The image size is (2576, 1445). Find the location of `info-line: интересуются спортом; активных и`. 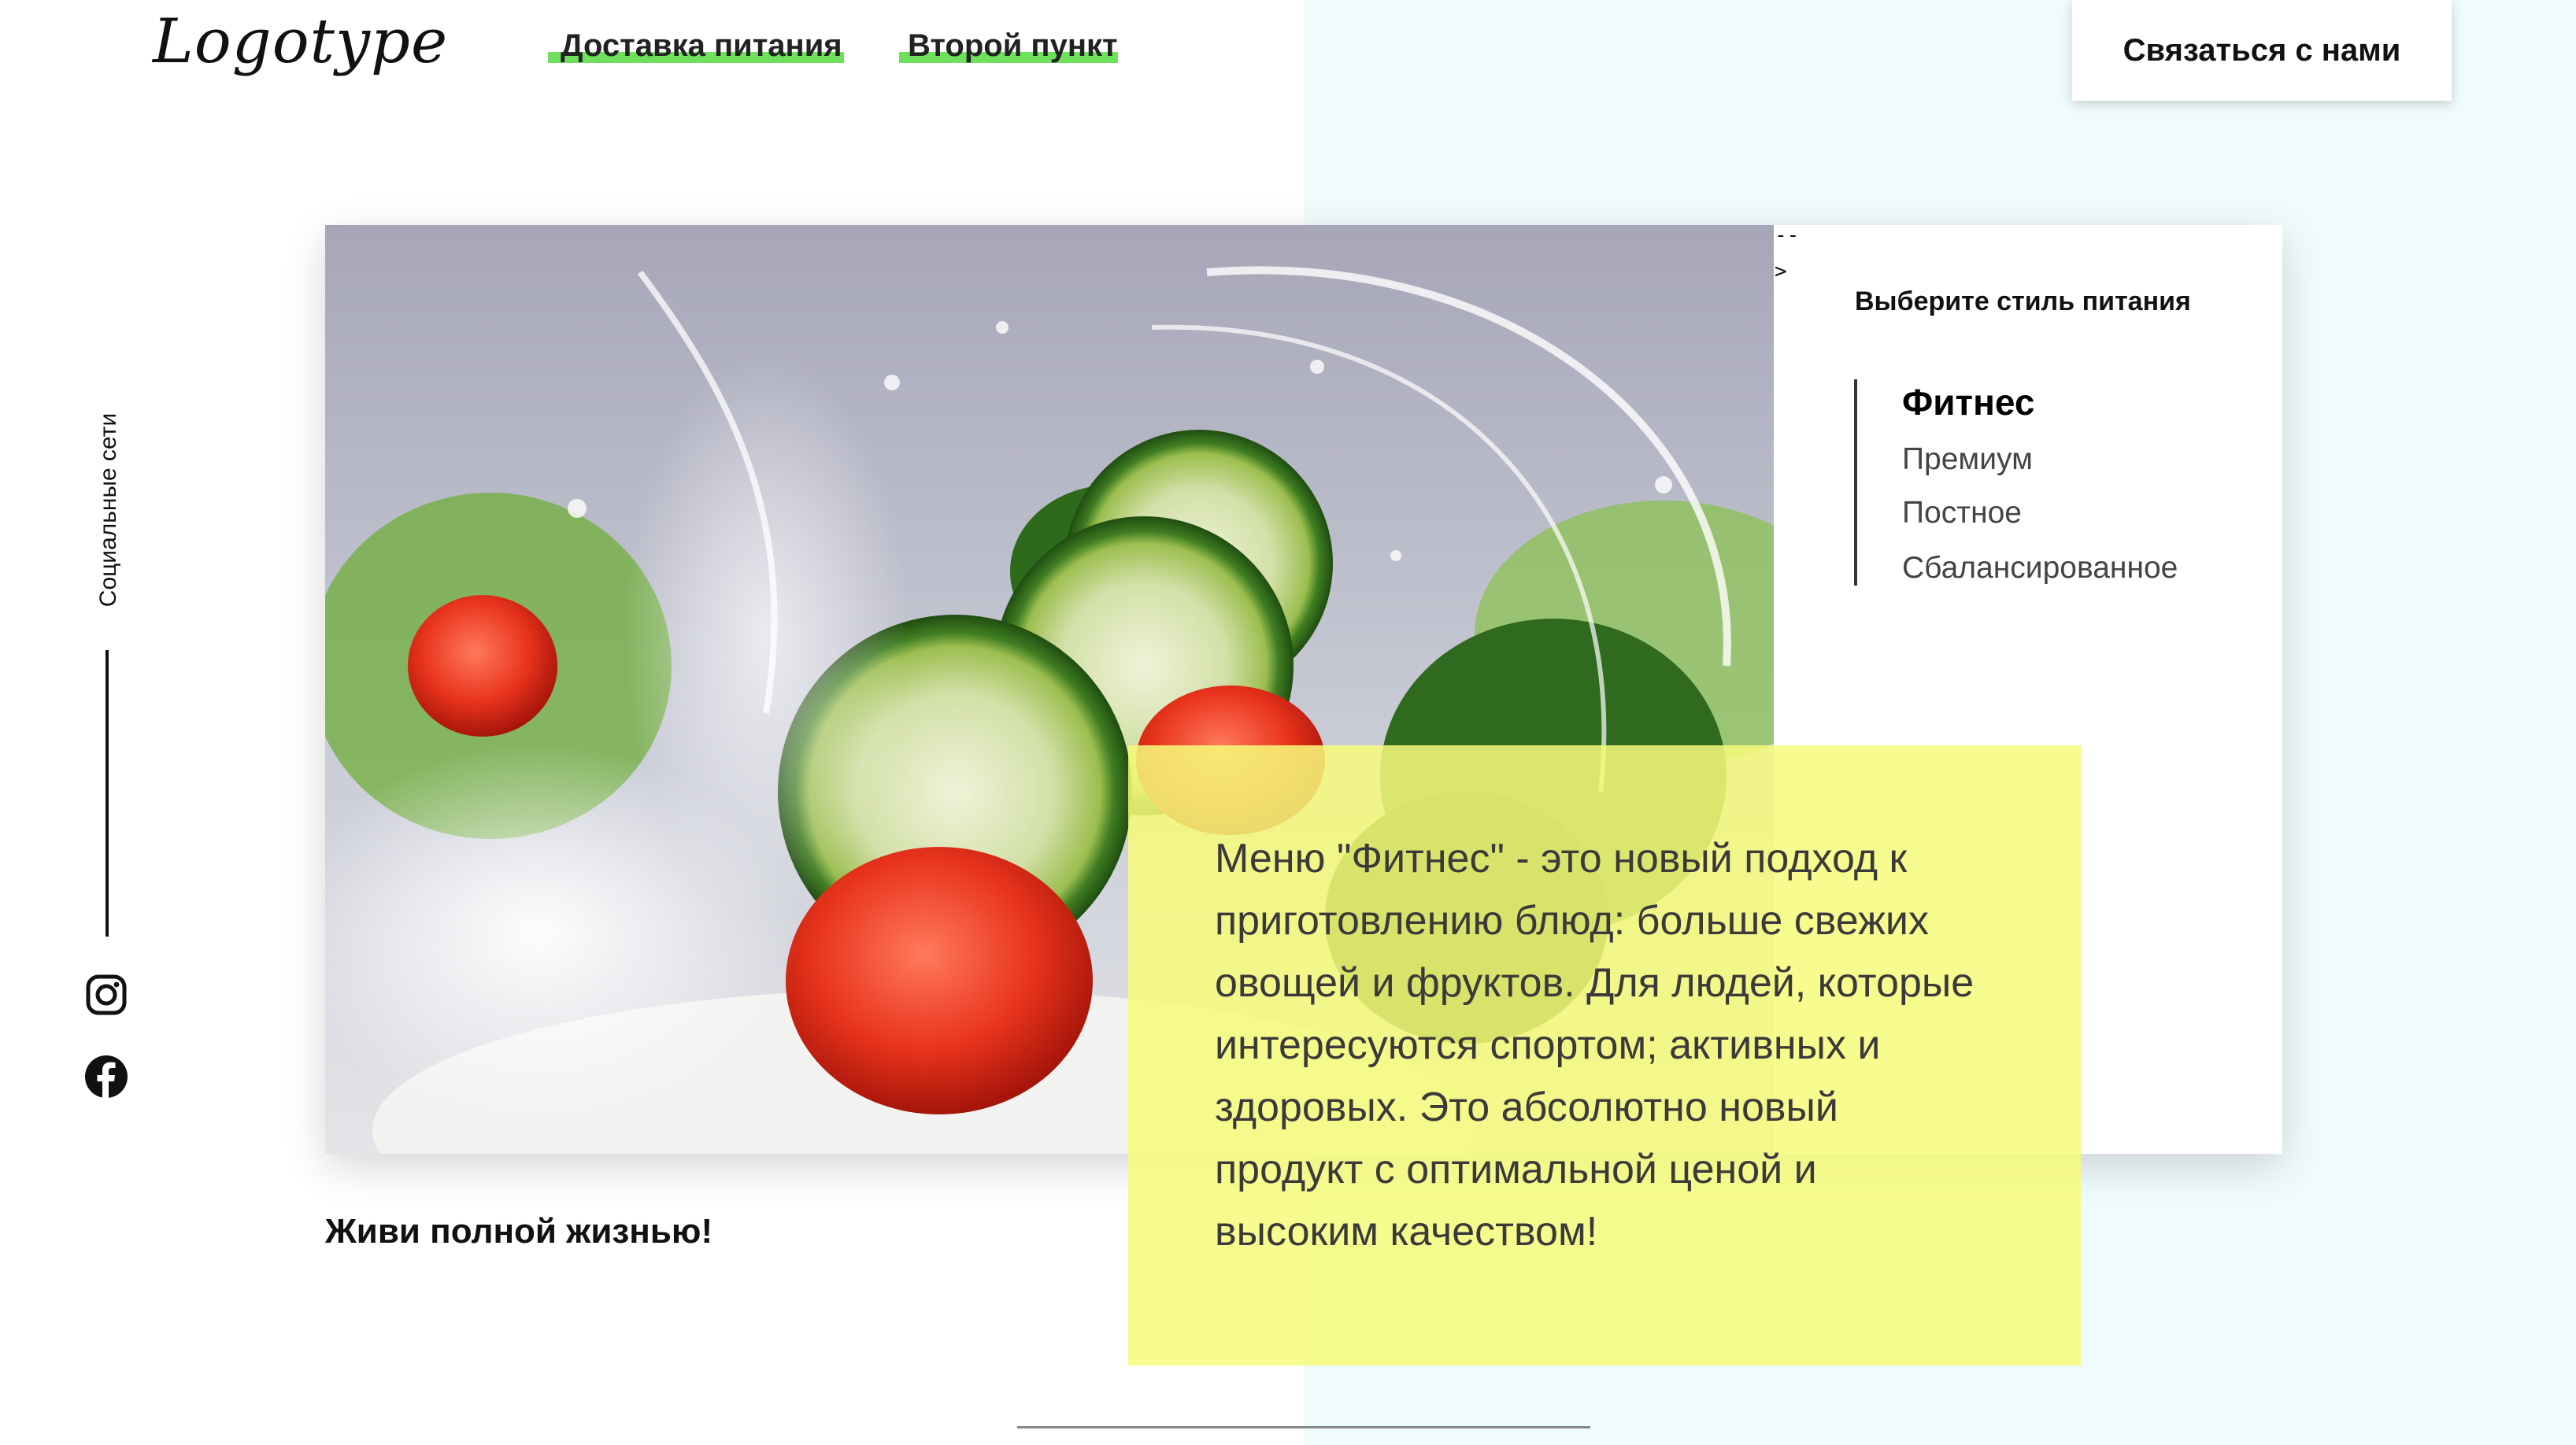

info-line: интересуются спортом; активных и is located at coordinates (1548, 1045).